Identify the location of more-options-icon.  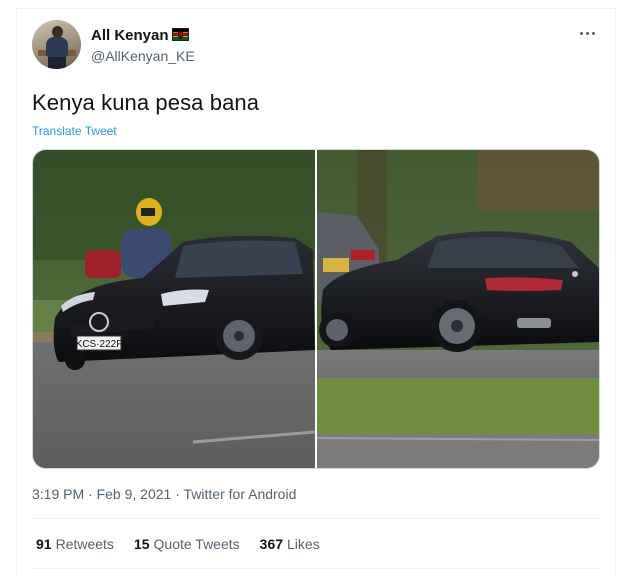
(589, 33).